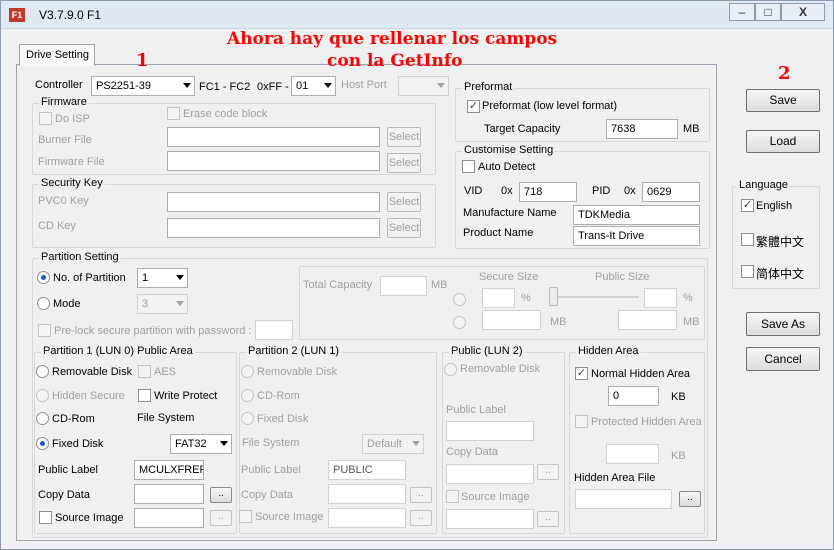  Describe the element at coordinates (490, 519) in the screenshot. I see `lun2-source-image-field` at that location.